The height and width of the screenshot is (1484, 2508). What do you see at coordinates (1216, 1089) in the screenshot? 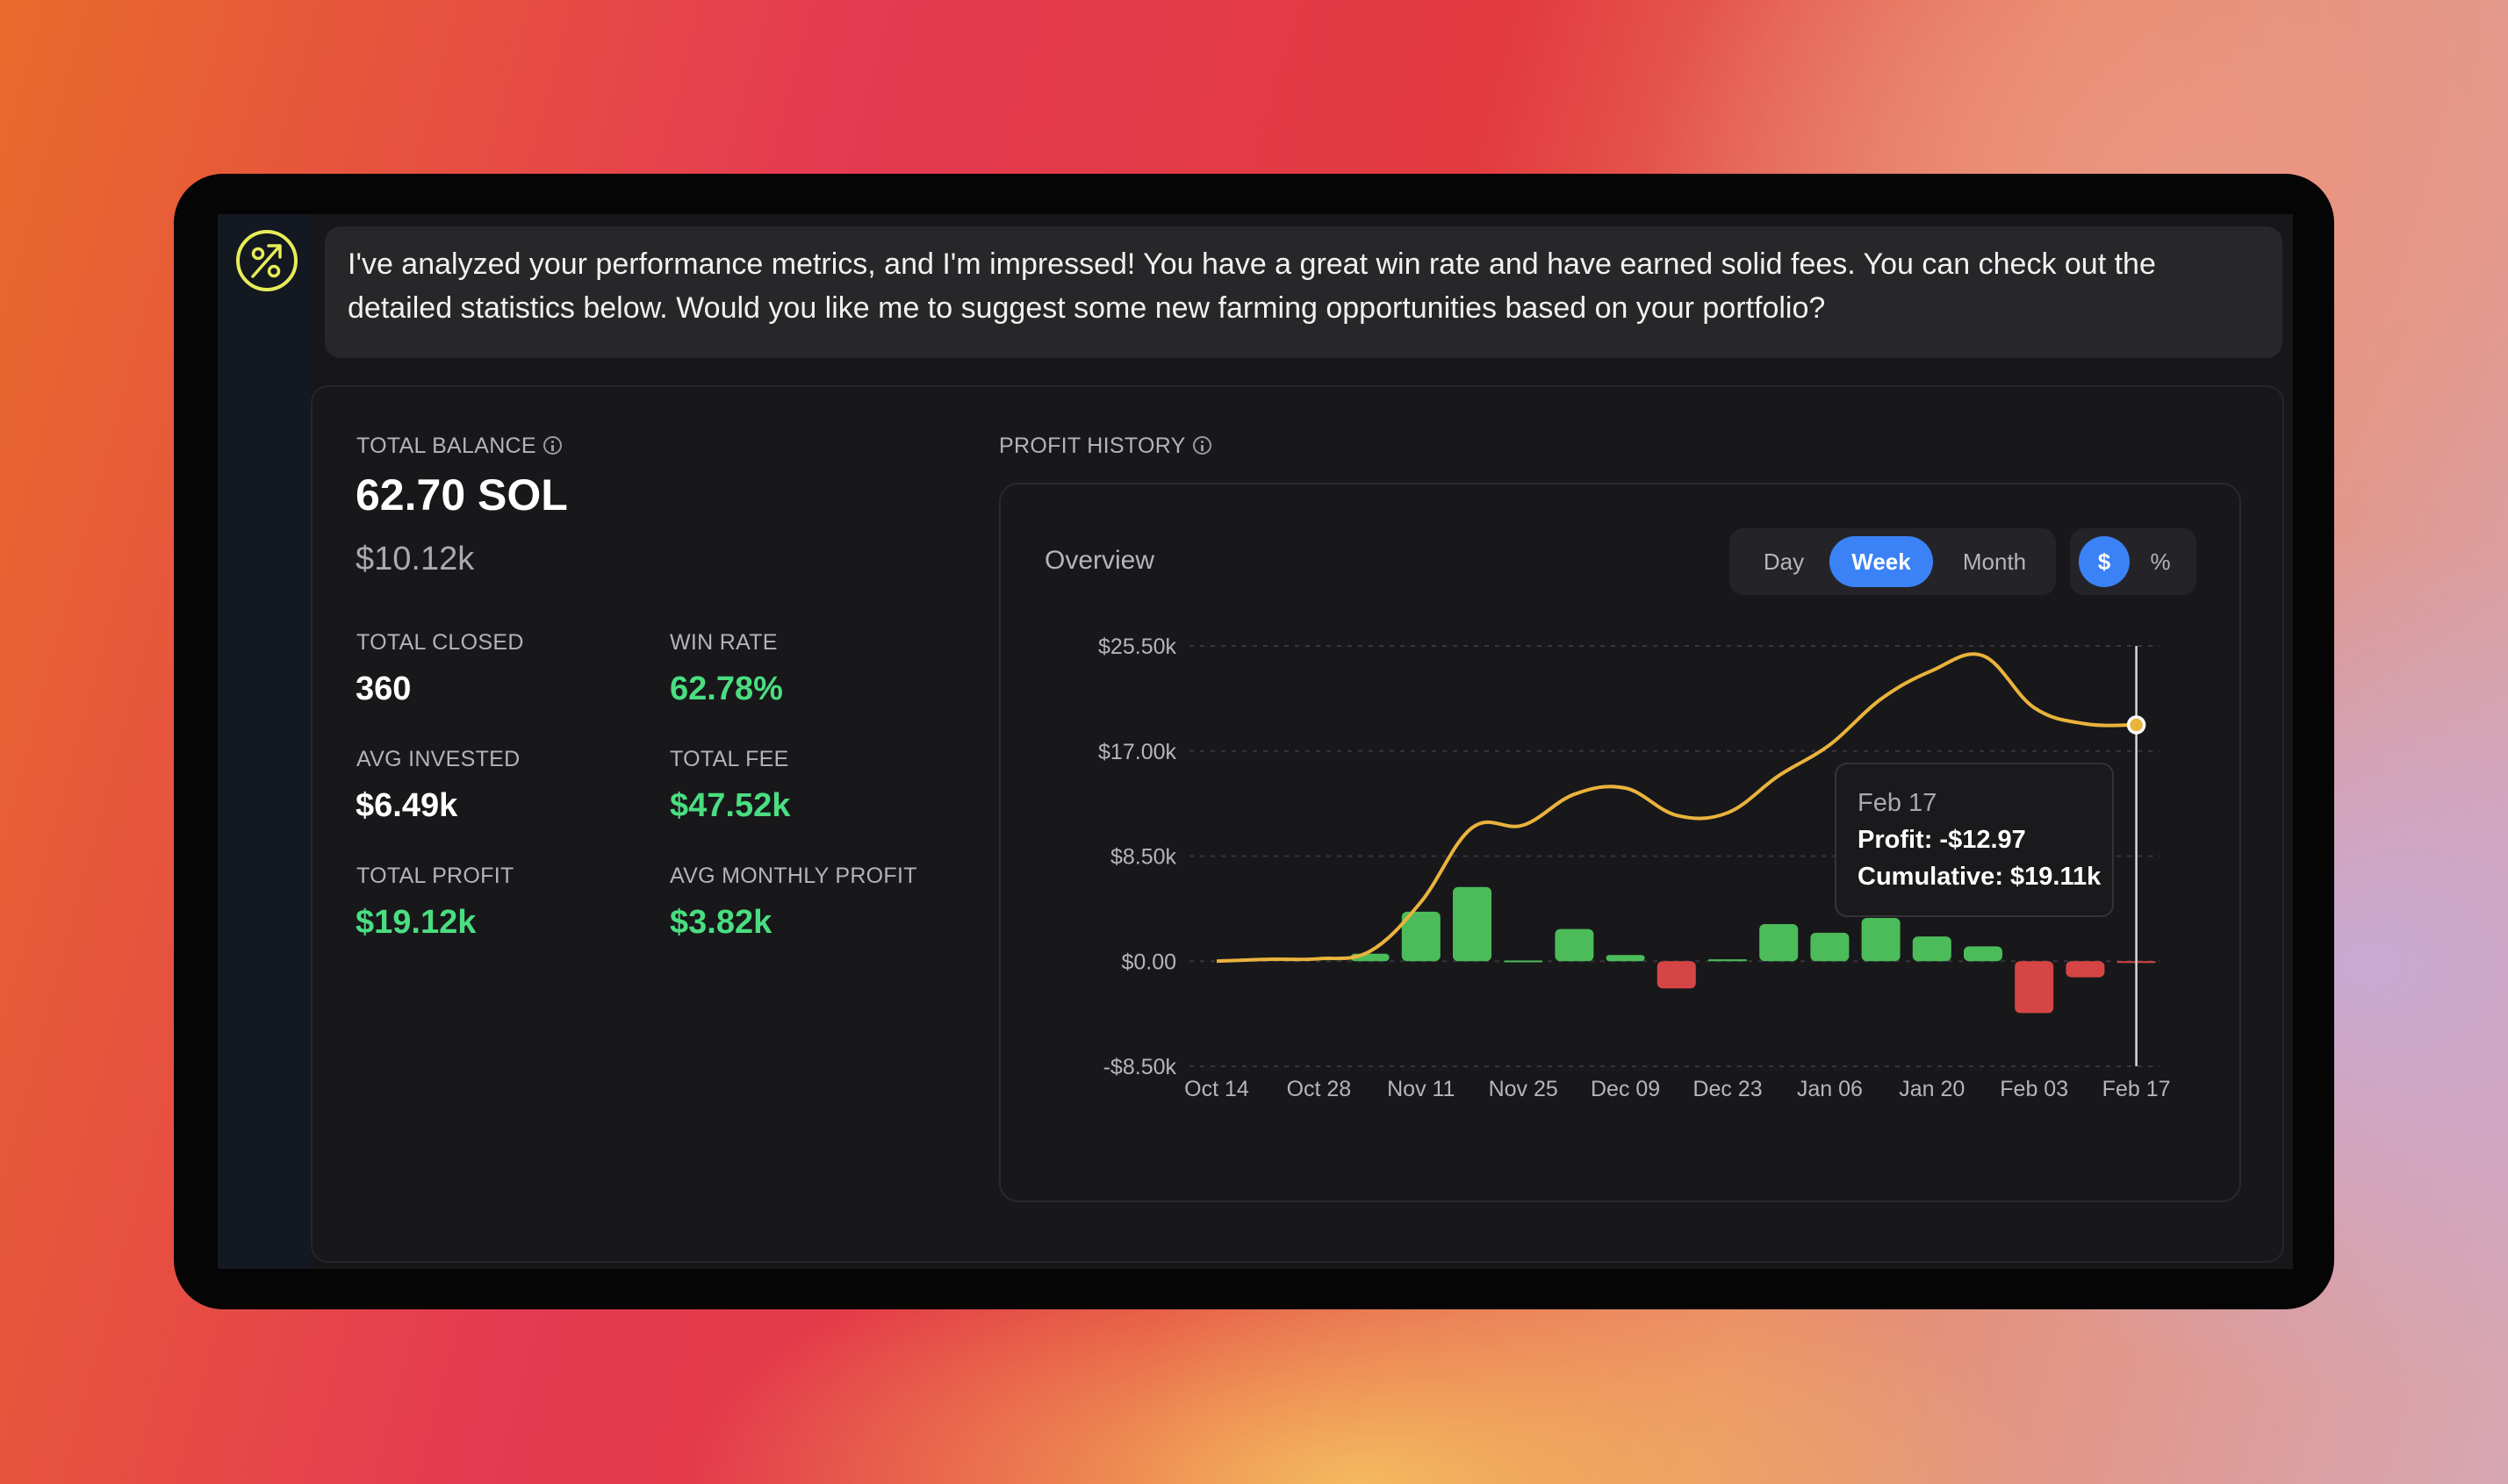
I see `x-tick-label: Oct 14` at bounding box center [1216, 1089].